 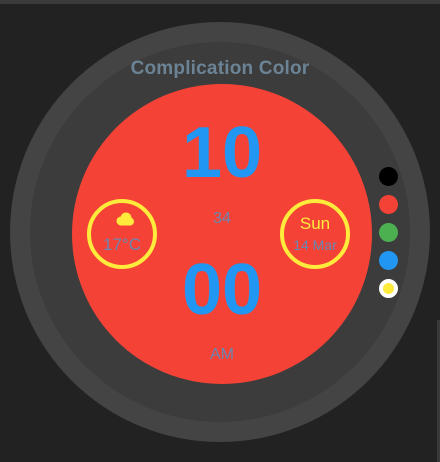 I want to click on hour-display: 10, so click(x=222, y=153).